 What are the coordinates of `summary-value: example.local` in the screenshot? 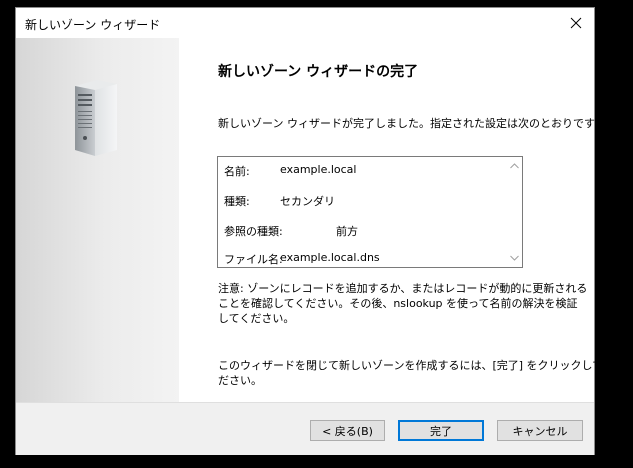 It's located at (318, 169).